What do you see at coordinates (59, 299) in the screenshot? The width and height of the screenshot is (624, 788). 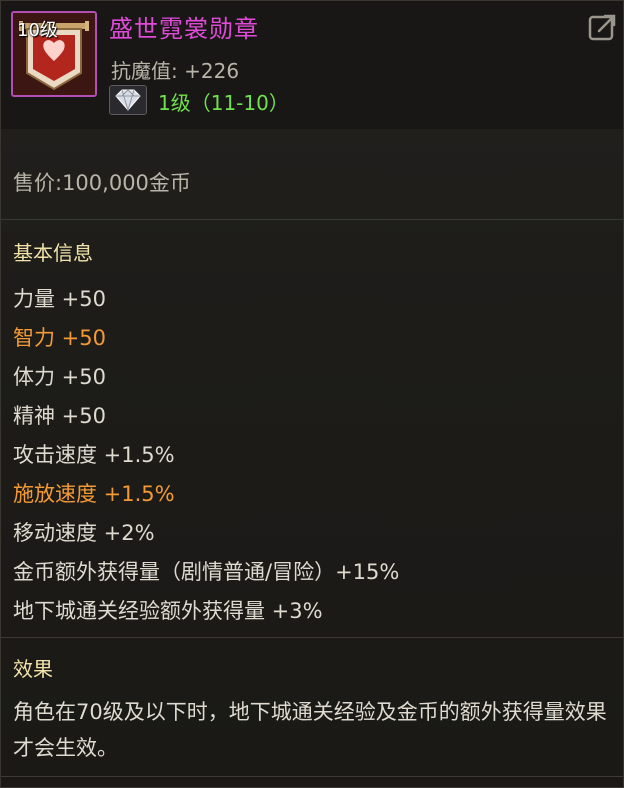 I see `stat-line: 力量 +50` at bounding box center [59, 299].